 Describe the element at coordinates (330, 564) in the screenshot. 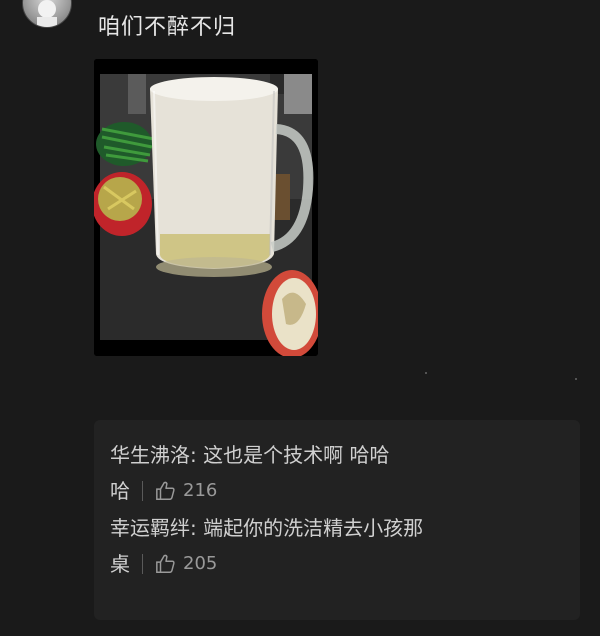

I see `comment-meta: 桌 205` at that location.